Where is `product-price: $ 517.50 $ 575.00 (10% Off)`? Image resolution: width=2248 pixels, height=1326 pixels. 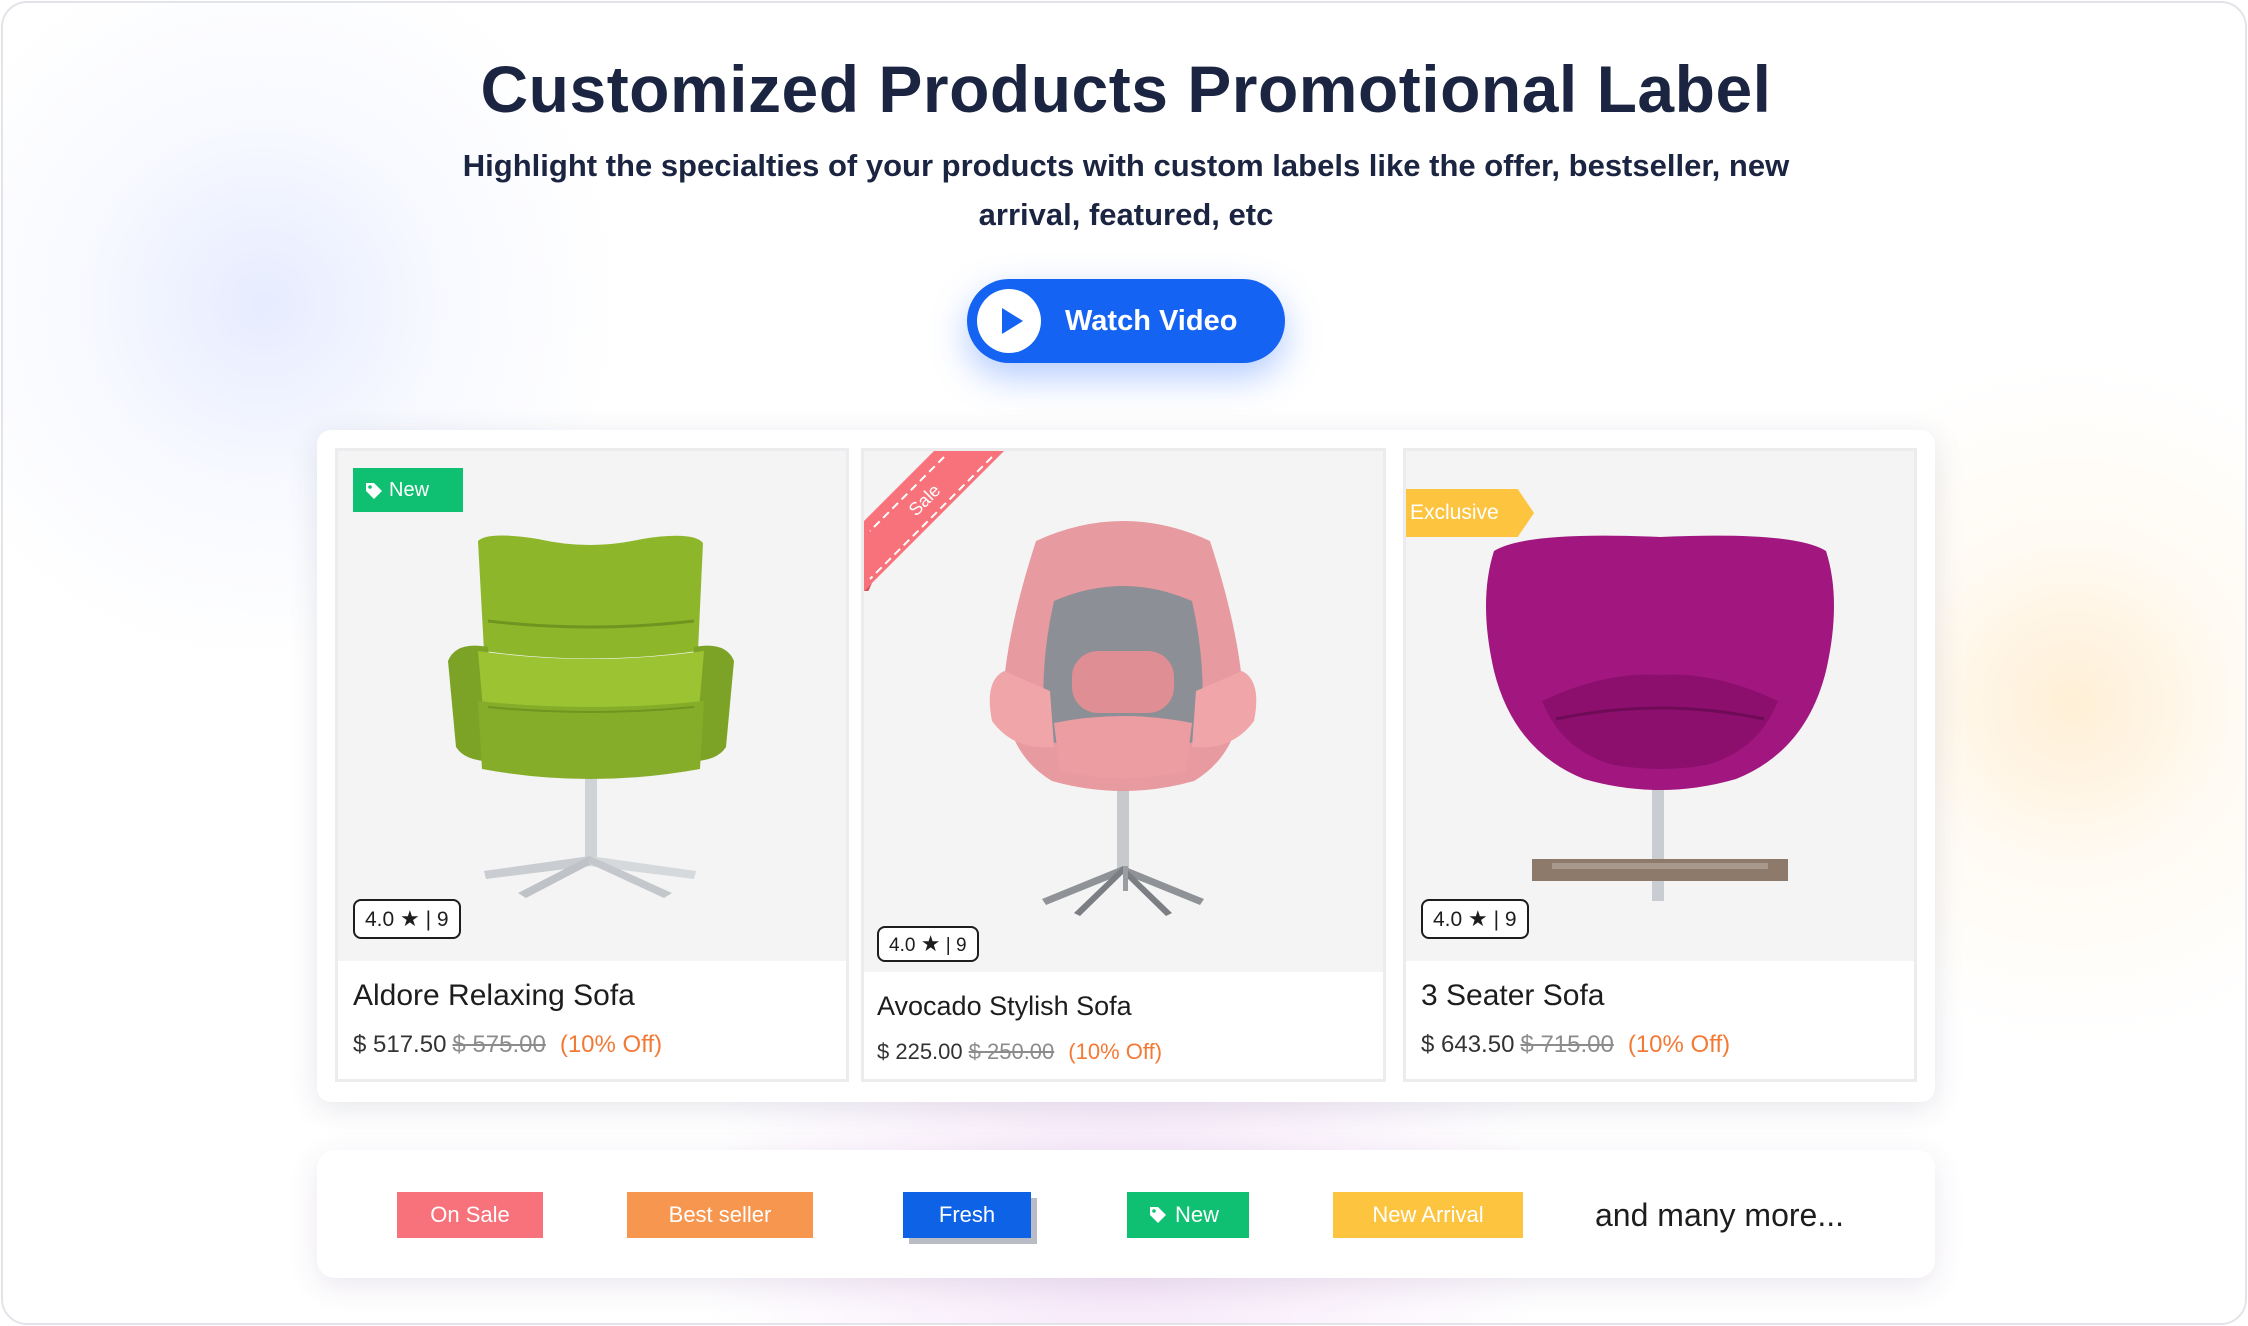
product-price: $ 517.50 $ 575.00 (10% Off) is located at coordinates (507, 1045).